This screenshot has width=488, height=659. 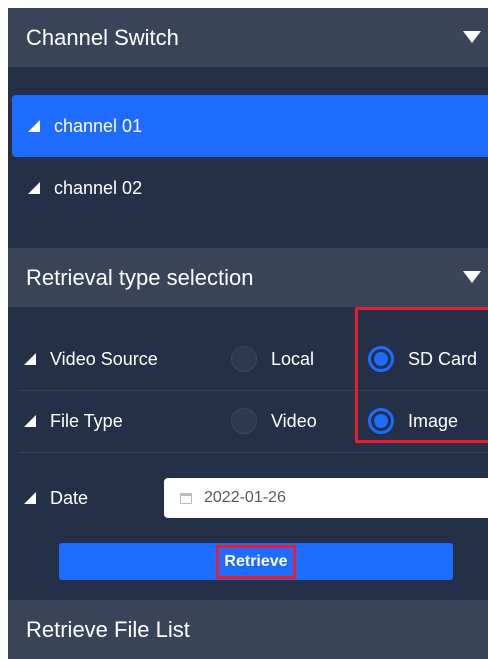 I want to click on radio-image-label: Image, so click(x=433, y=420).